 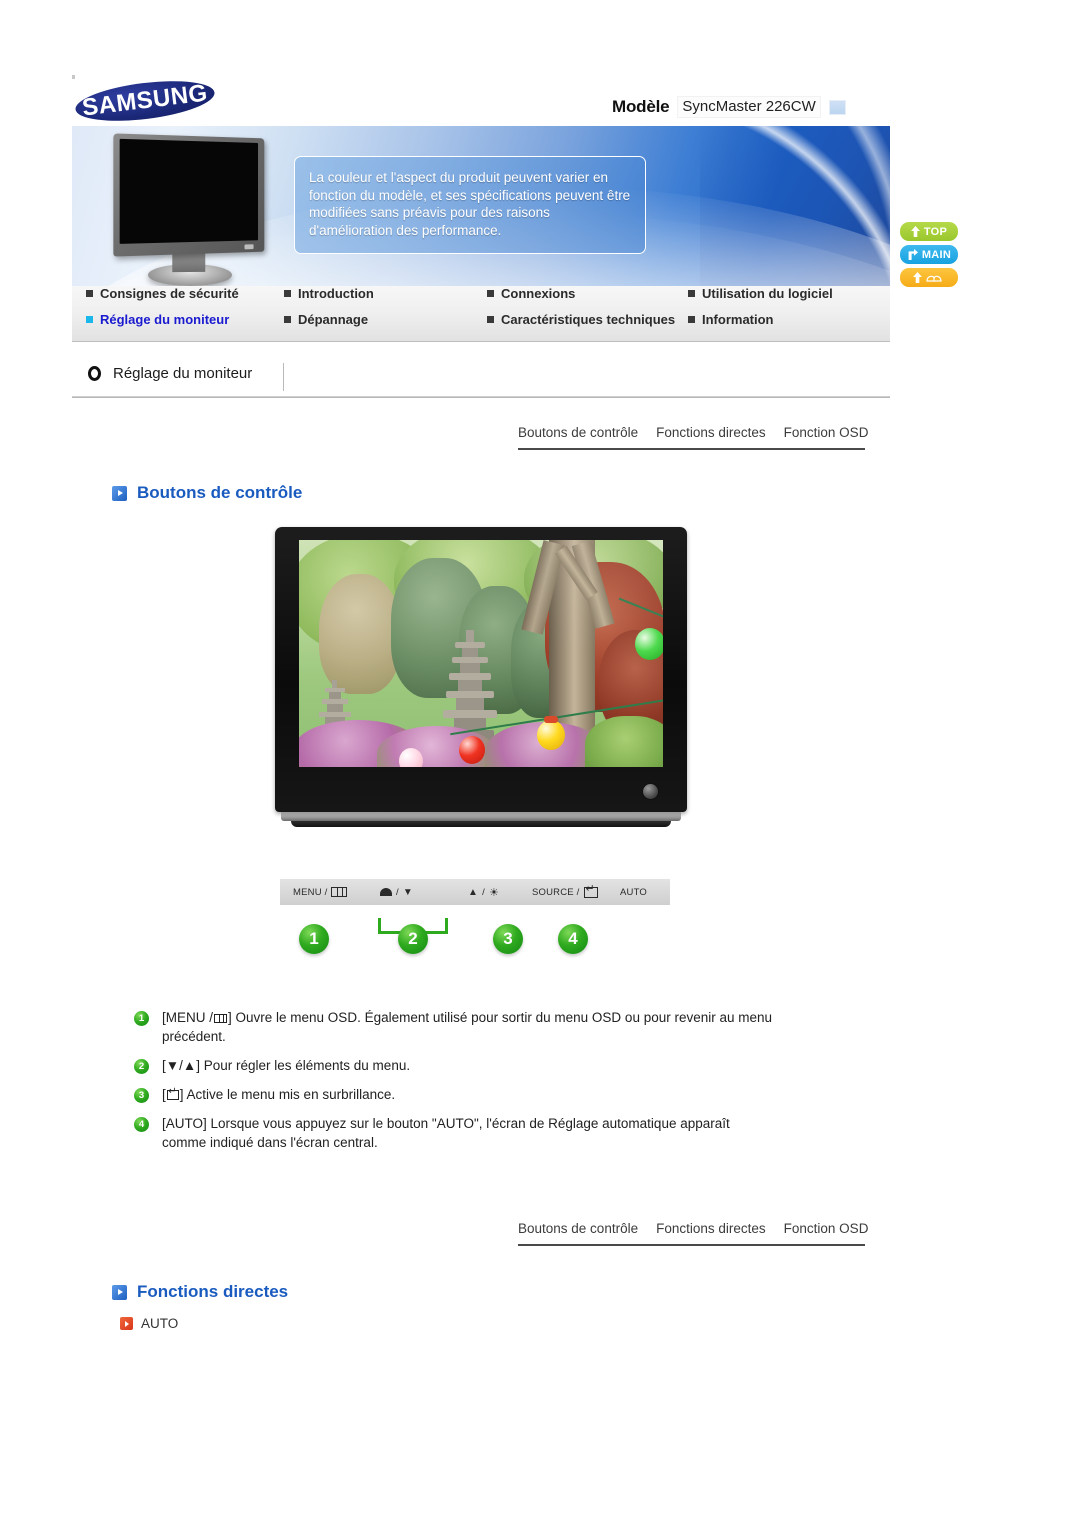 I want to click on tab-control-buttons: Boutons de contrôle, so click(x=578, y=435).